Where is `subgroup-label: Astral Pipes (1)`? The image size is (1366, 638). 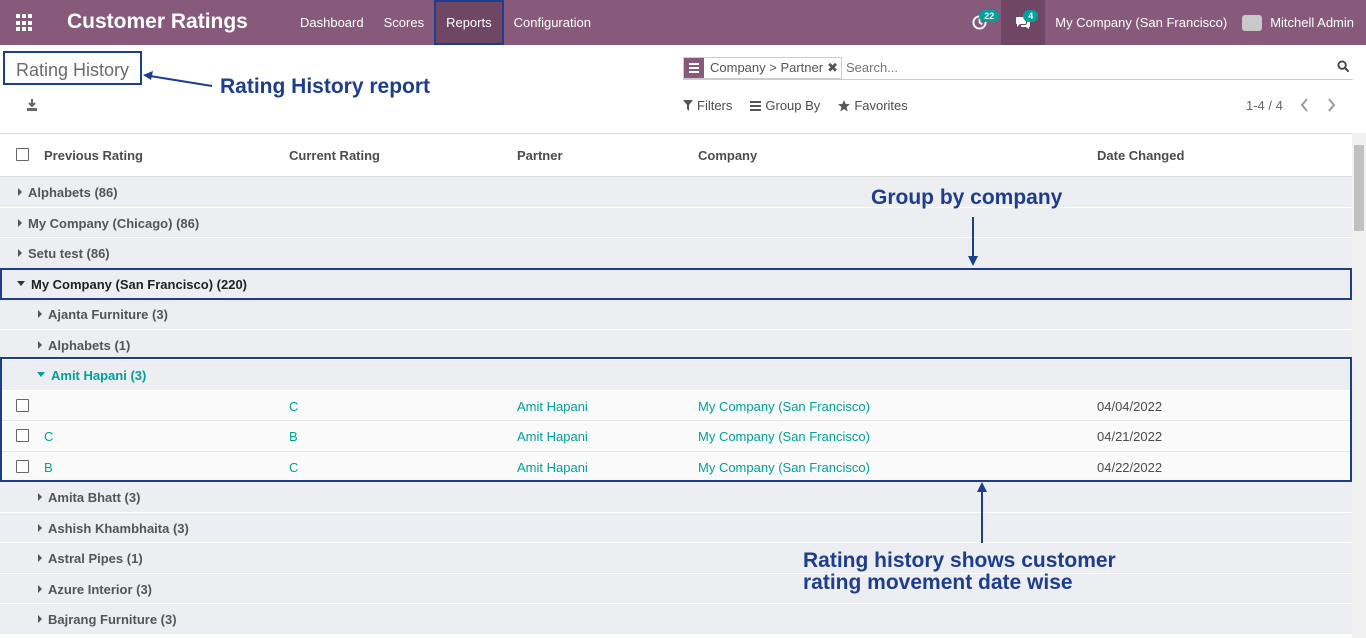 subgroup-label: Astral Pipes (1) is located at coordinates (95, 558).